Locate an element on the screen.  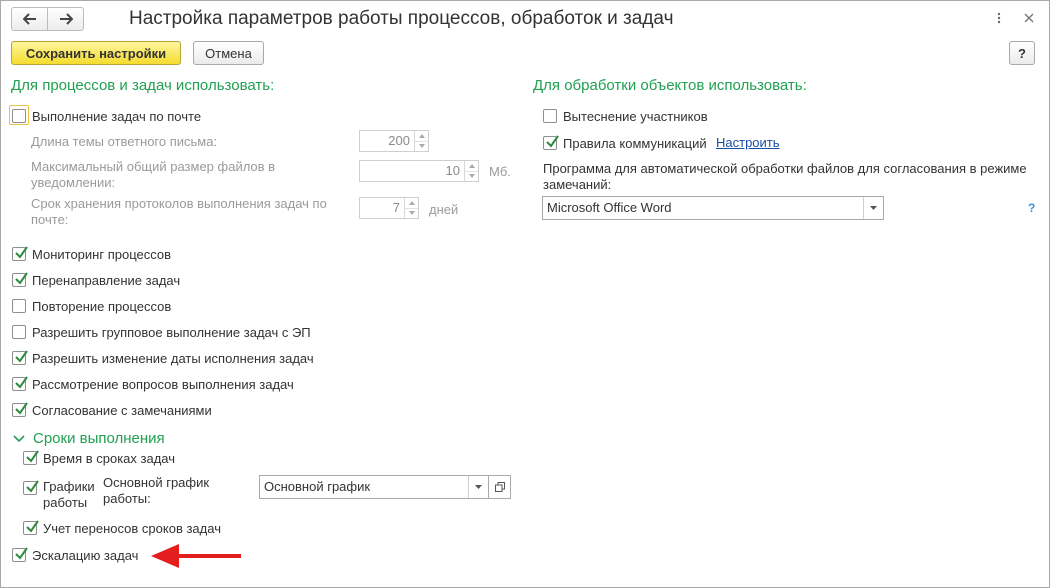
option-label: Повторение процессов is located at coordinates (102, 306).